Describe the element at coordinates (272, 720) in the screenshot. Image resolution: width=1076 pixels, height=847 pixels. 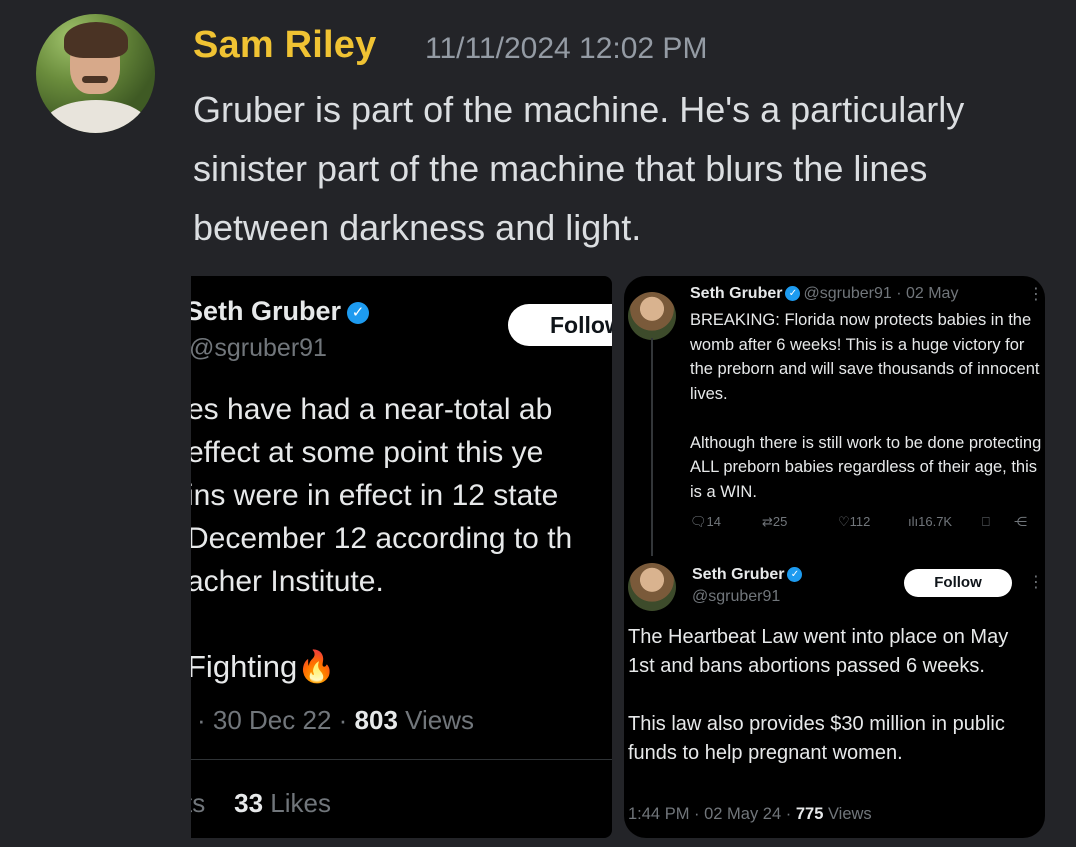
I see `tweet-date: · 30 Dec 22 ·` at that location.